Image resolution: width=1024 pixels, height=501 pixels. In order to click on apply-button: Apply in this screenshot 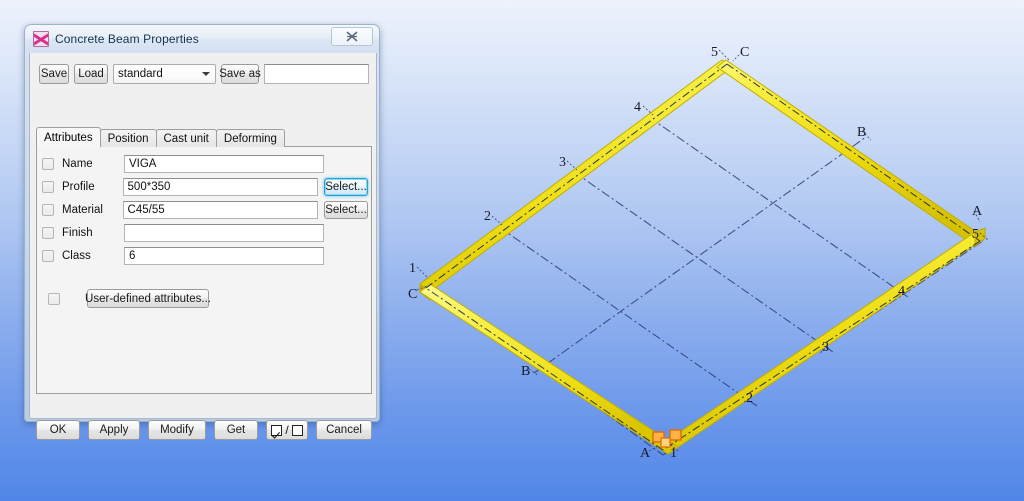, I will do `click(114, 430)`.